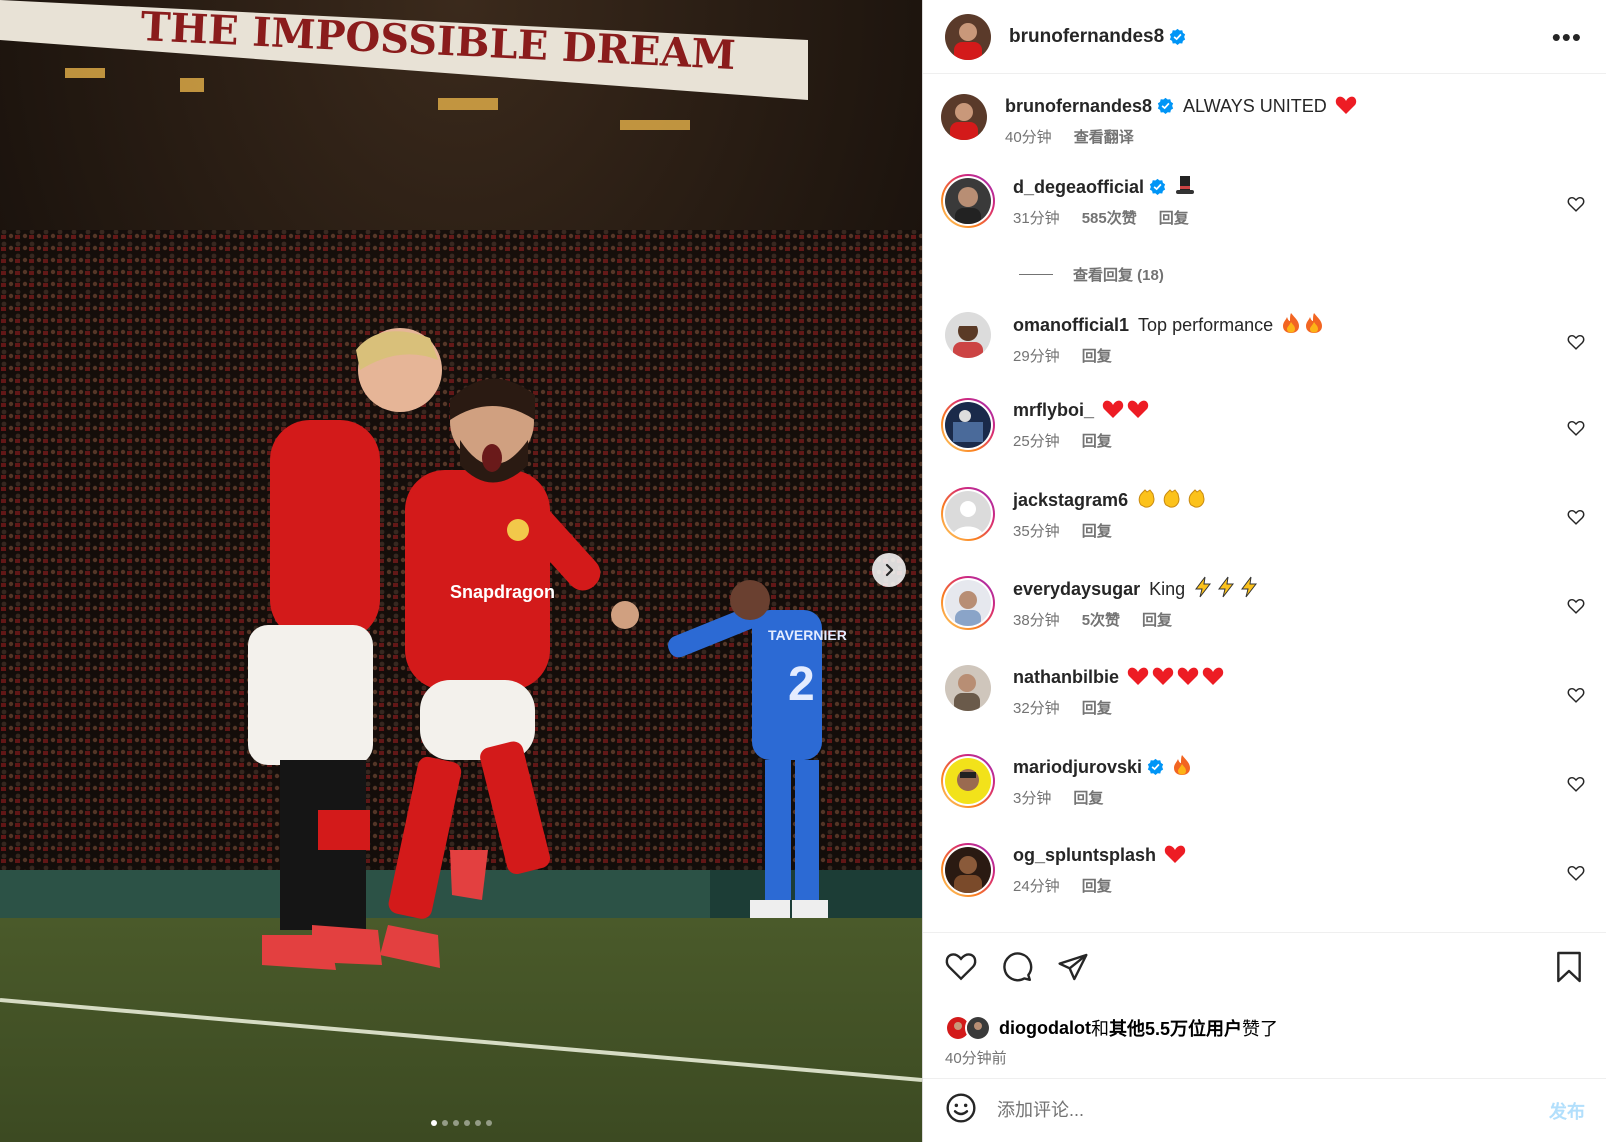  Describe the element at coordinates (1266, 691) in the screenshot. I see `comment-item: nathanbilbie 32分钟 回复` at that location.